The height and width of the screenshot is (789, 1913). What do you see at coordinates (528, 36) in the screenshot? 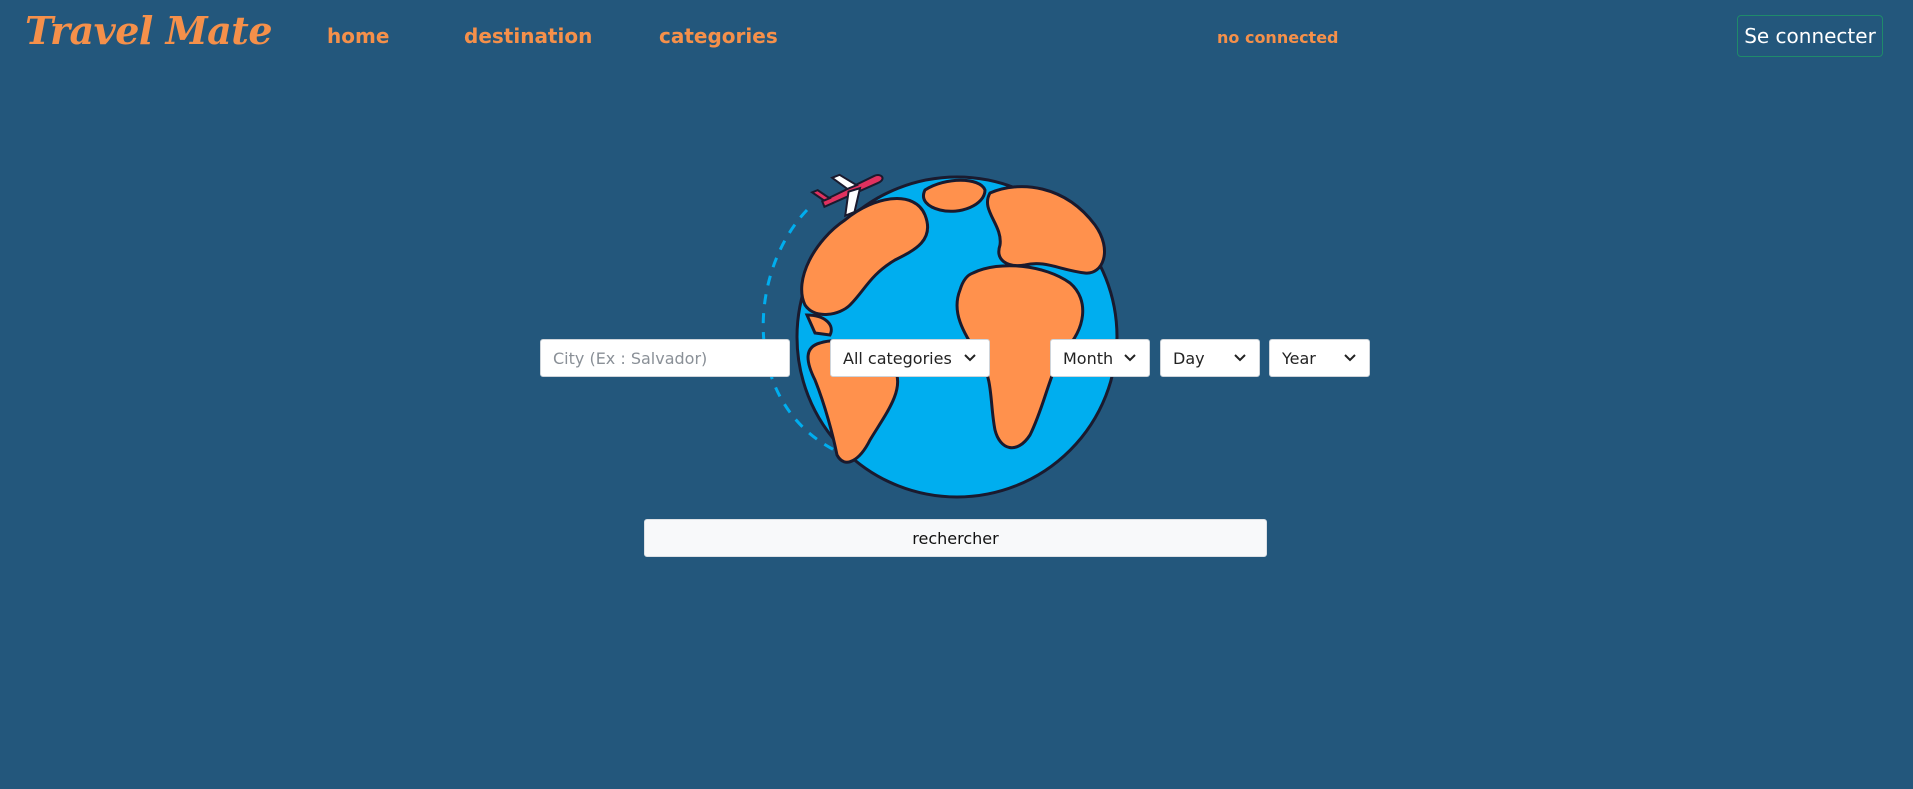
I see `nav-link-destination: destination` at bounding box center [528, 36].